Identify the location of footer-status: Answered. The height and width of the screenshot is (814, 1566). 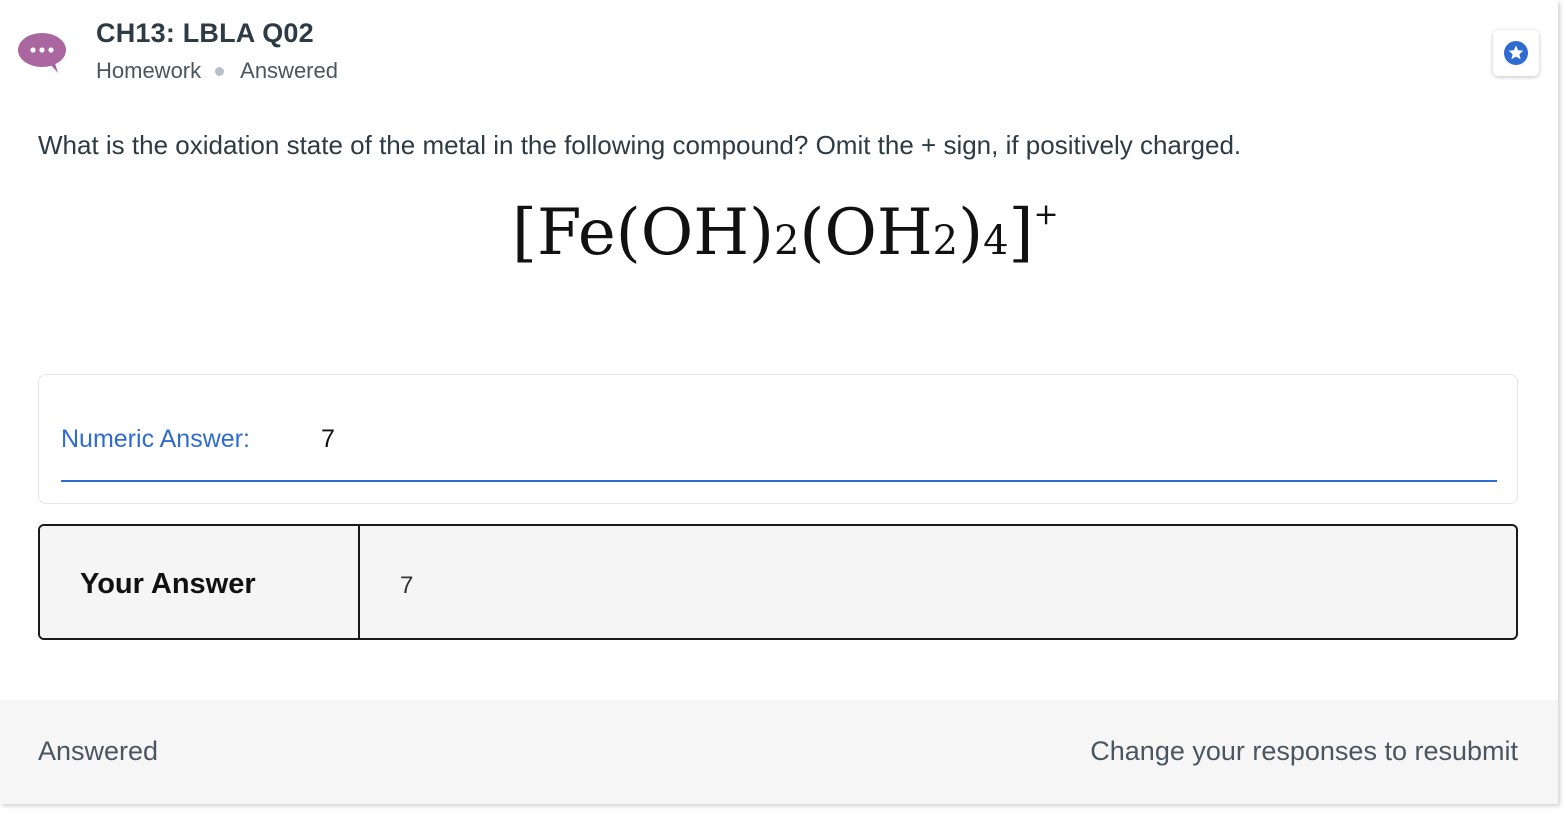
(98, 751).